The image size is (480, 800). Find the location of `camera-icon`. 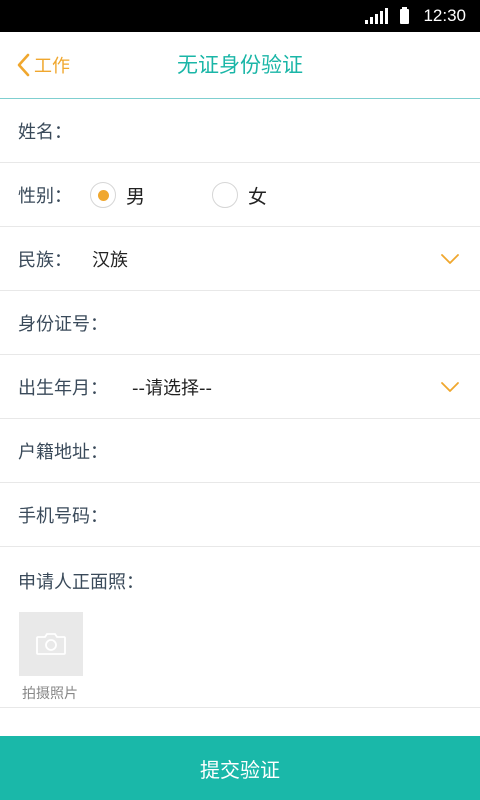

camera-icon is located at coordinates (51, 644).